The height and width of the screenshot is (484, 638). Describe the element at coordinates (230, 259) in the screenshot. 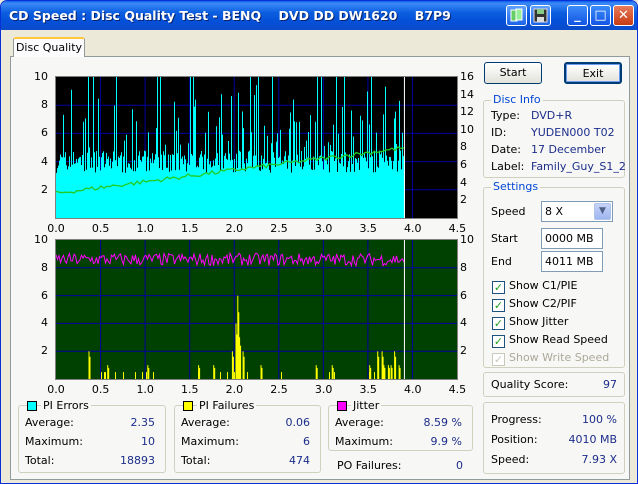

I see `jitter-line` at that location.